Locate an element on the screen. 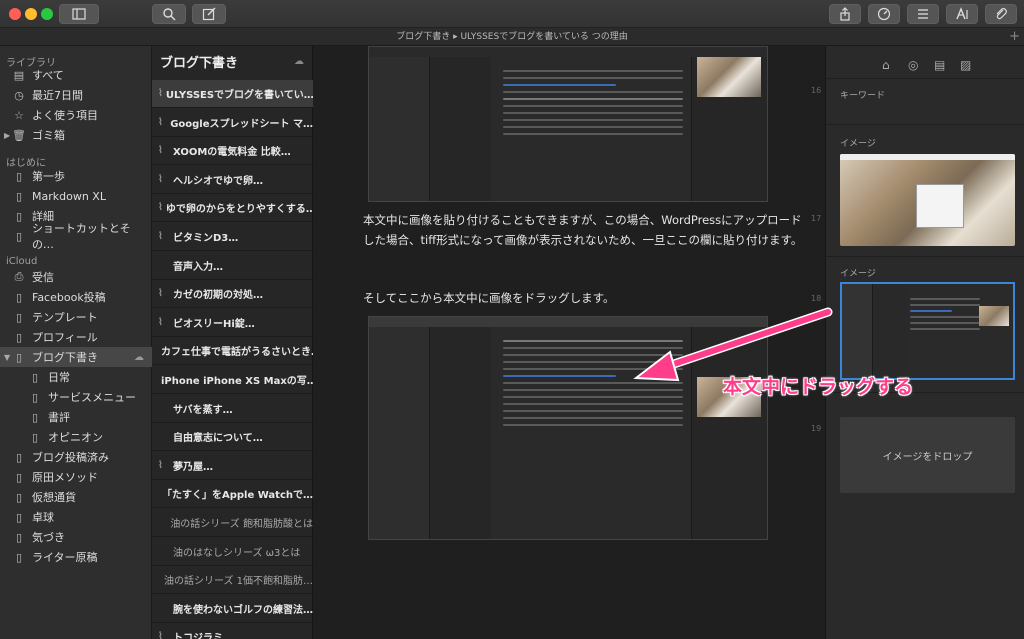 The image size is (1024, 639). image-icon: ▨ is located at coordinates (965, 65).